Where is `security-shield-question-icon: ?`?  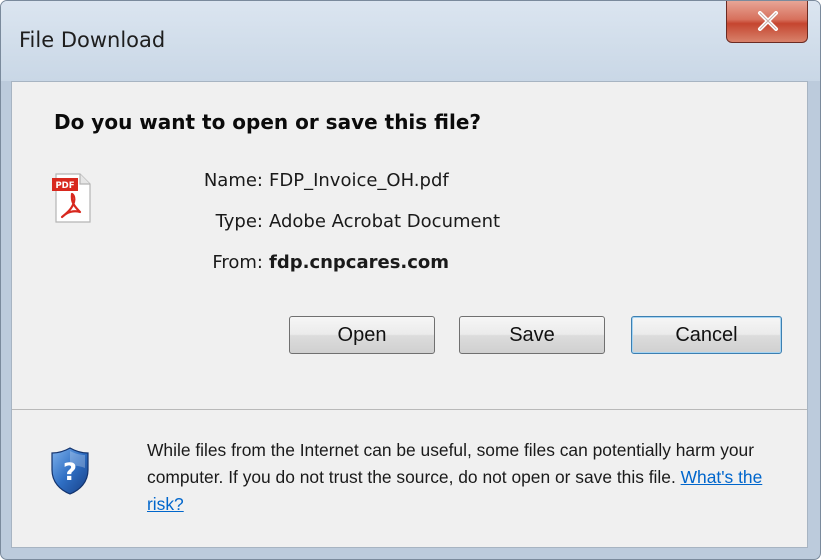
security-shield-question-icon: ? is located at coordinates (70, 471).